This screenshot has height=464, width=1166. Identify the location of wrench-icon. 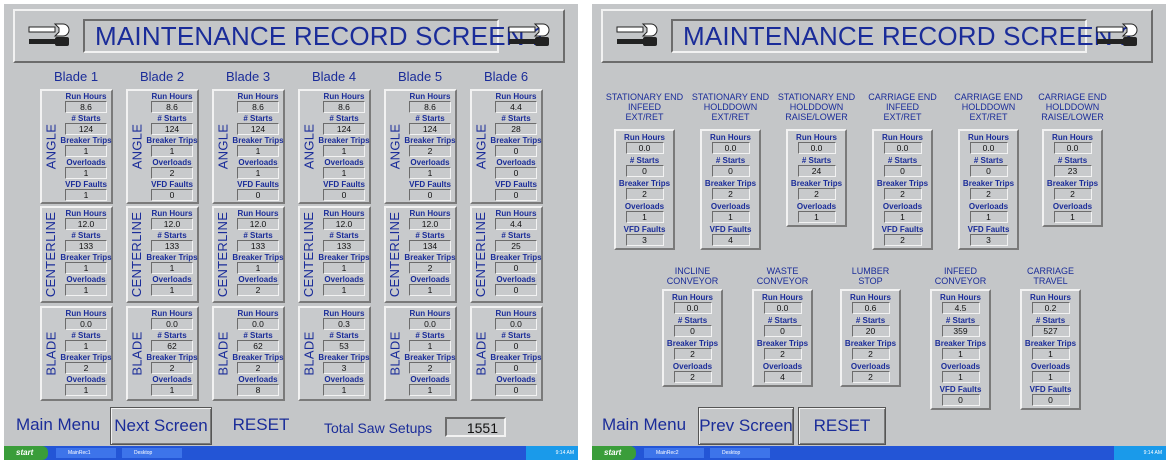
(1117, 36).